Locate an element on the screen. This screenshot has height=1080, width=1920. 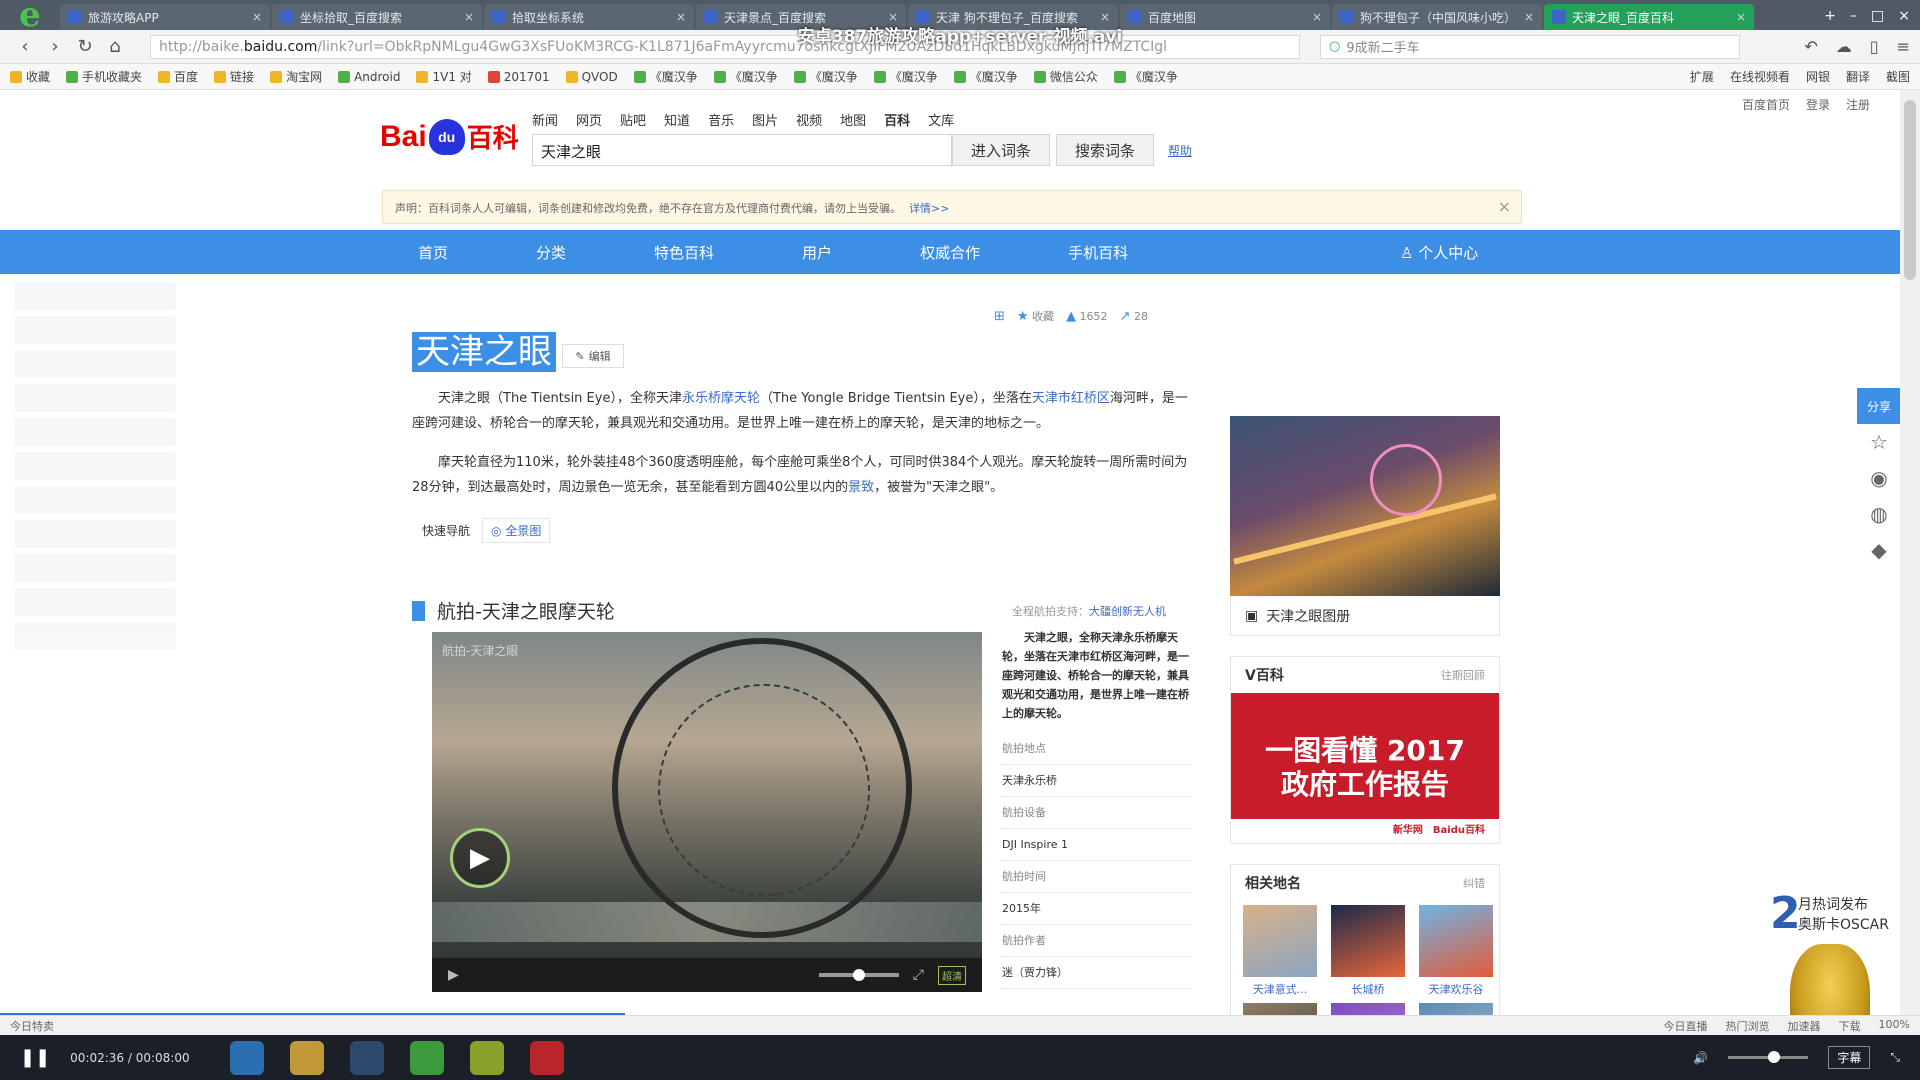
bookmark-tool: 截图 is located at coordinates (1898, 76).